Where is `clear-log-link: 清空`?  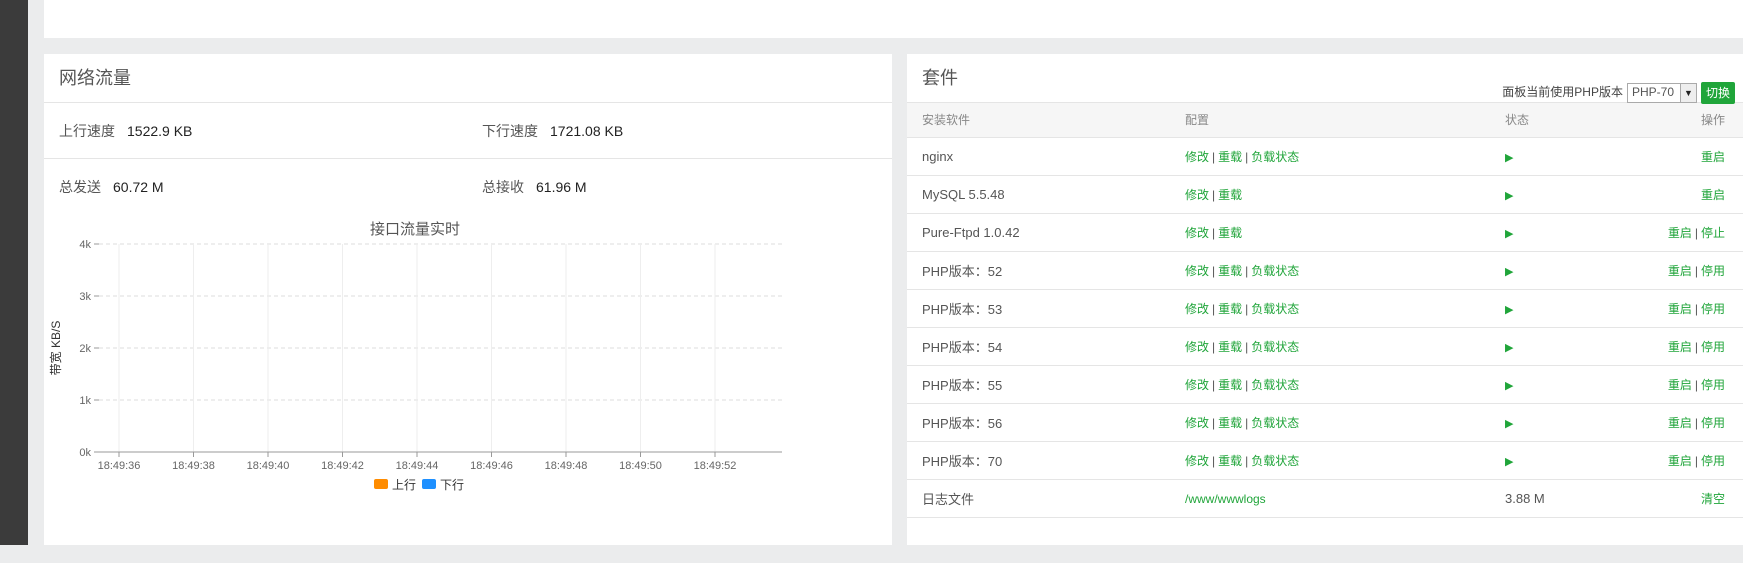 clear-log-link: 清空 is located at coordinates (1713, 499).